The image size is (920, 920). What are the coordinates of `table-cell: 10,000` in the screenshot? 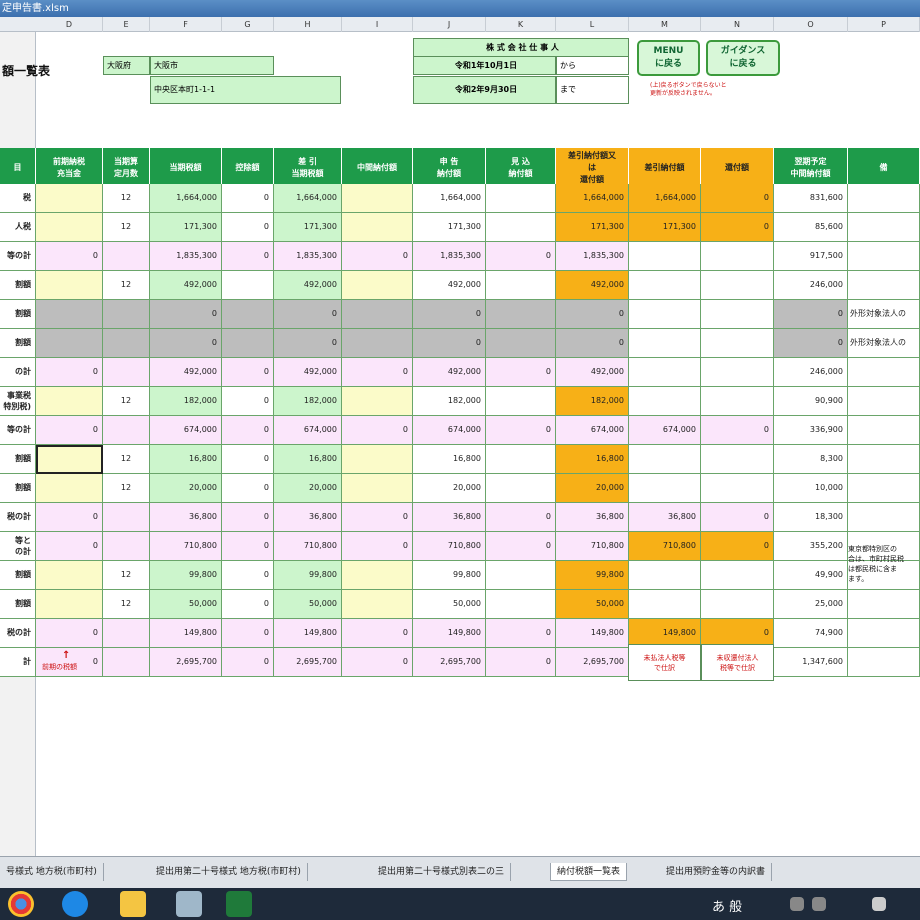 It's located at (811, 488).